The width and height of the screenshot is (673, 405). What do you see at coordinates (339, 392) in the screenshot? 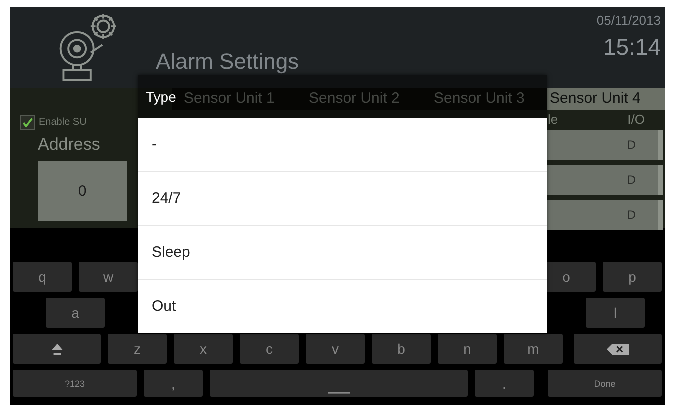
I see `space-bar-icon` at bounding box center [339, 392].